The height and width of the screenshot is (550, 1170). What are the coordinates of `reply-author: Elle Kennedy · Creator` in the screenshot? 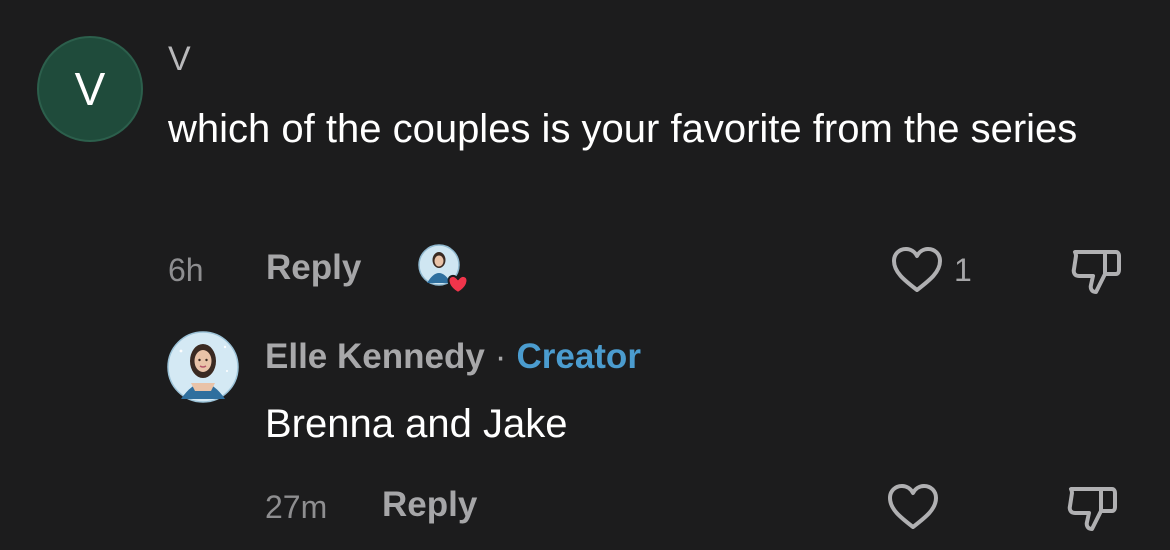 It's located at (453, 357).